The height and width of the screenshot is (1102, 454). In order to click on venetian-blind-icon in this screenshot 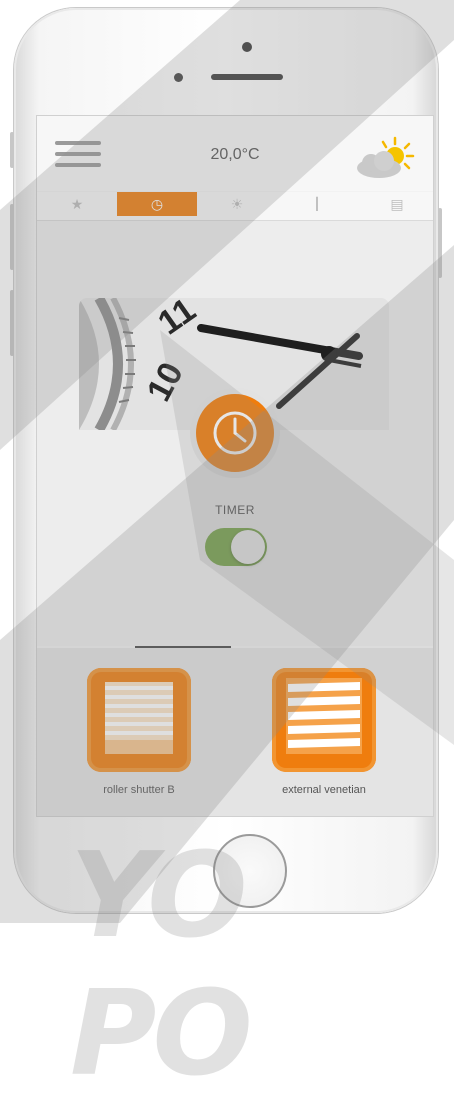, I will do `click(324, 720)`.